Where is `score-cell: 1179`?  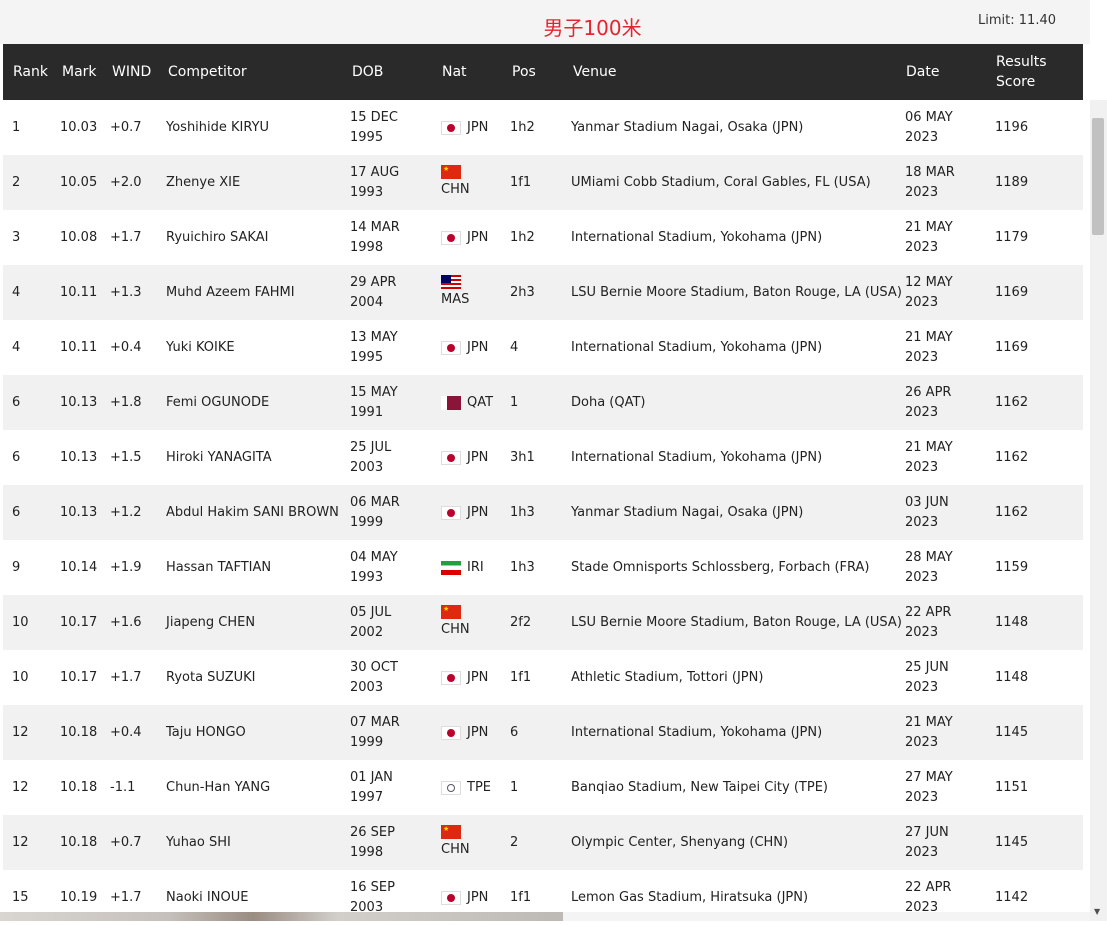
score-cell: 1179 is located at coordinates (1012, 237).